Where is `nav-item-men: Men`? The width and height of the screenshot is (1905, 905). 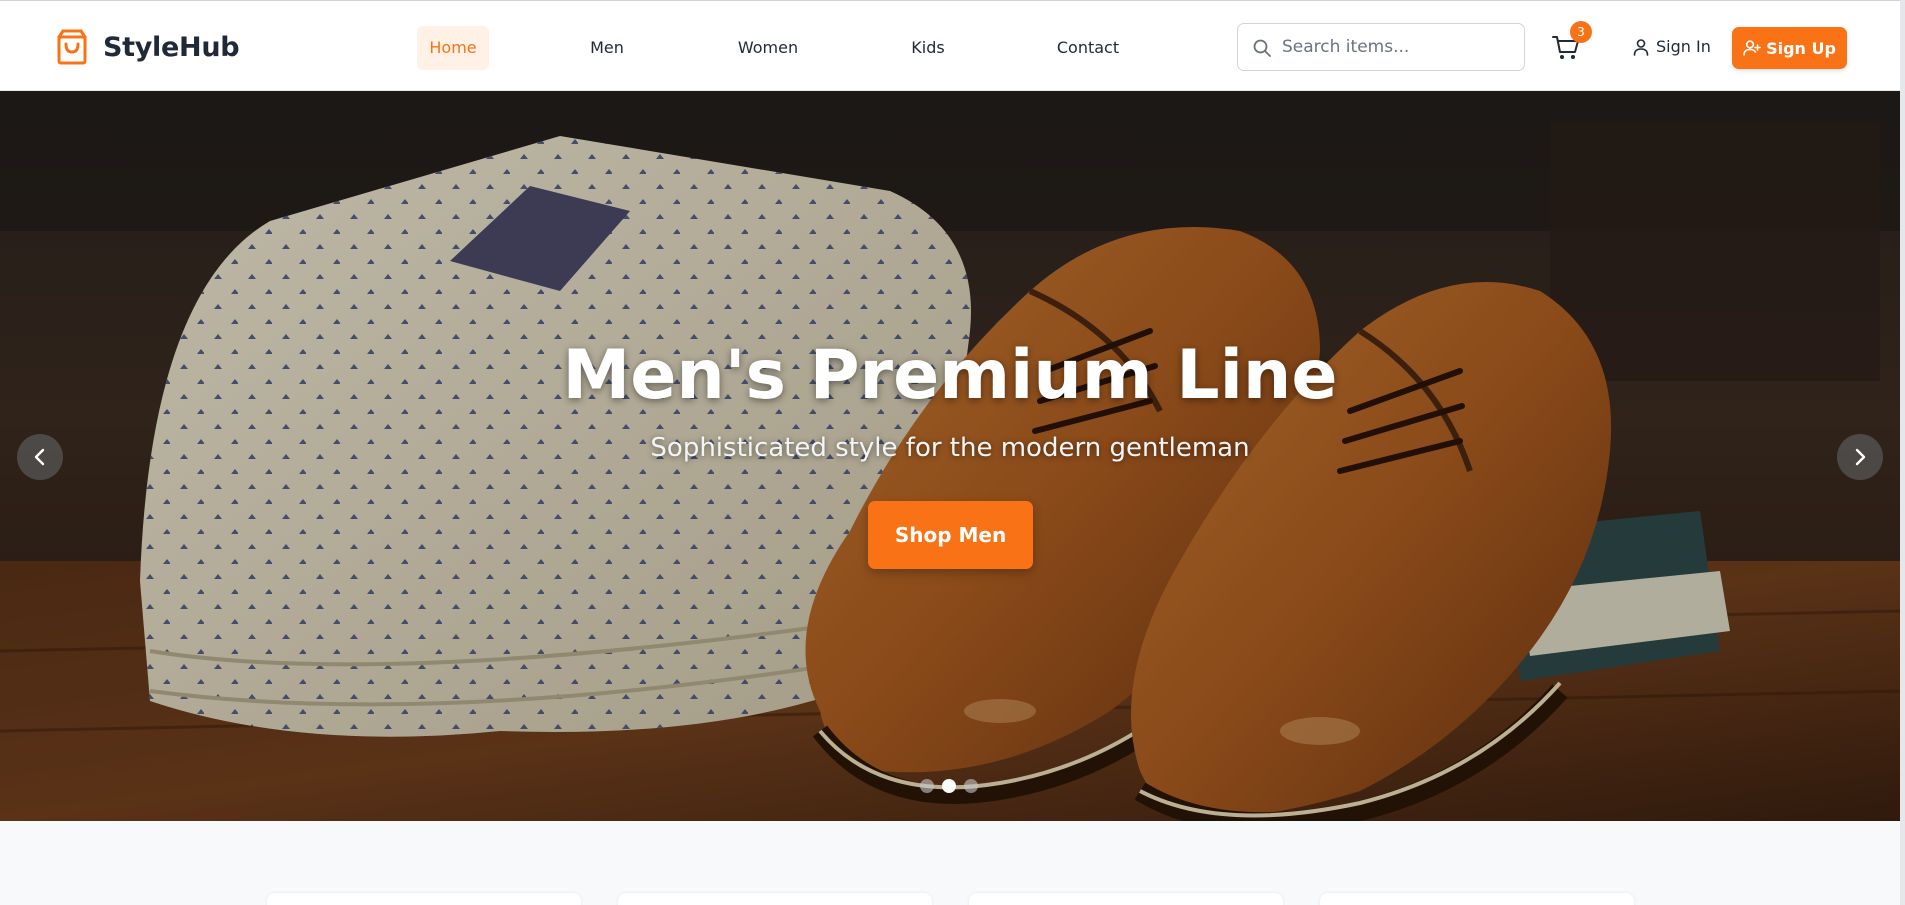
nav-item-men: Men is located at coordinates (607, 48).